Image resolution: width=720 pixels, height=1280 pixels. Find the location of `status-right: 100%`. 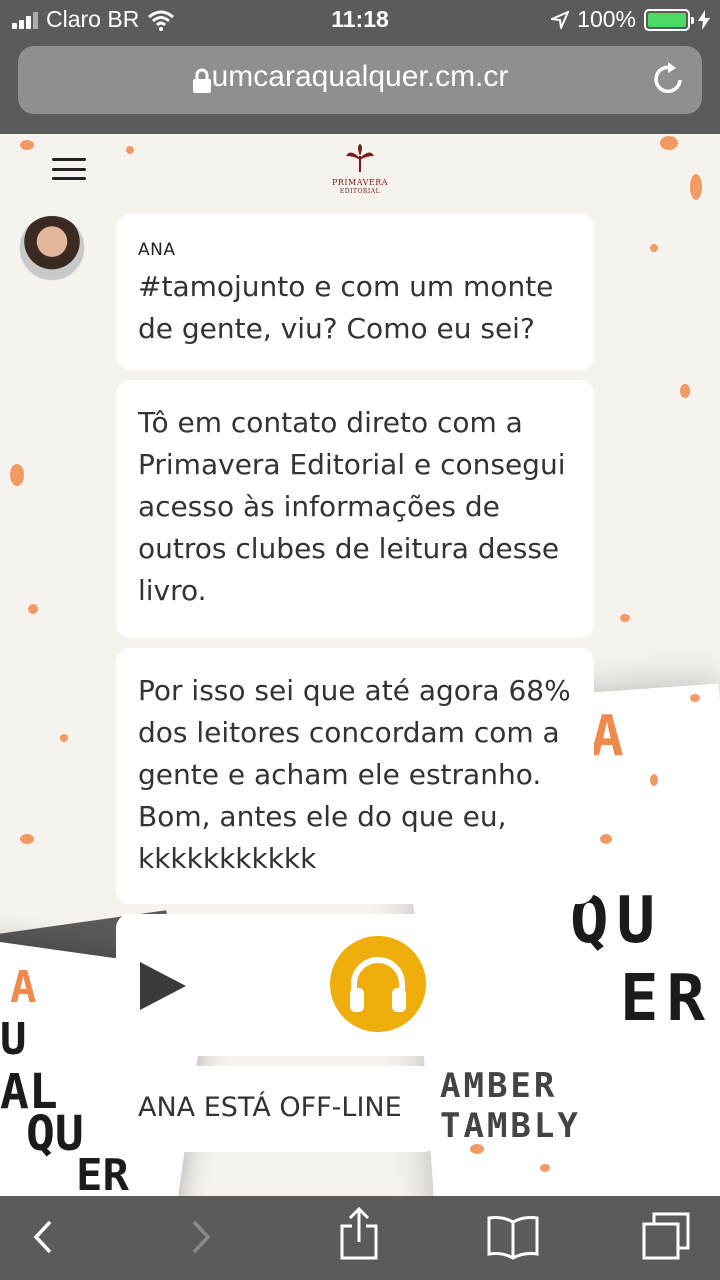

status-right: 100% is located at coordinates (630, 19).